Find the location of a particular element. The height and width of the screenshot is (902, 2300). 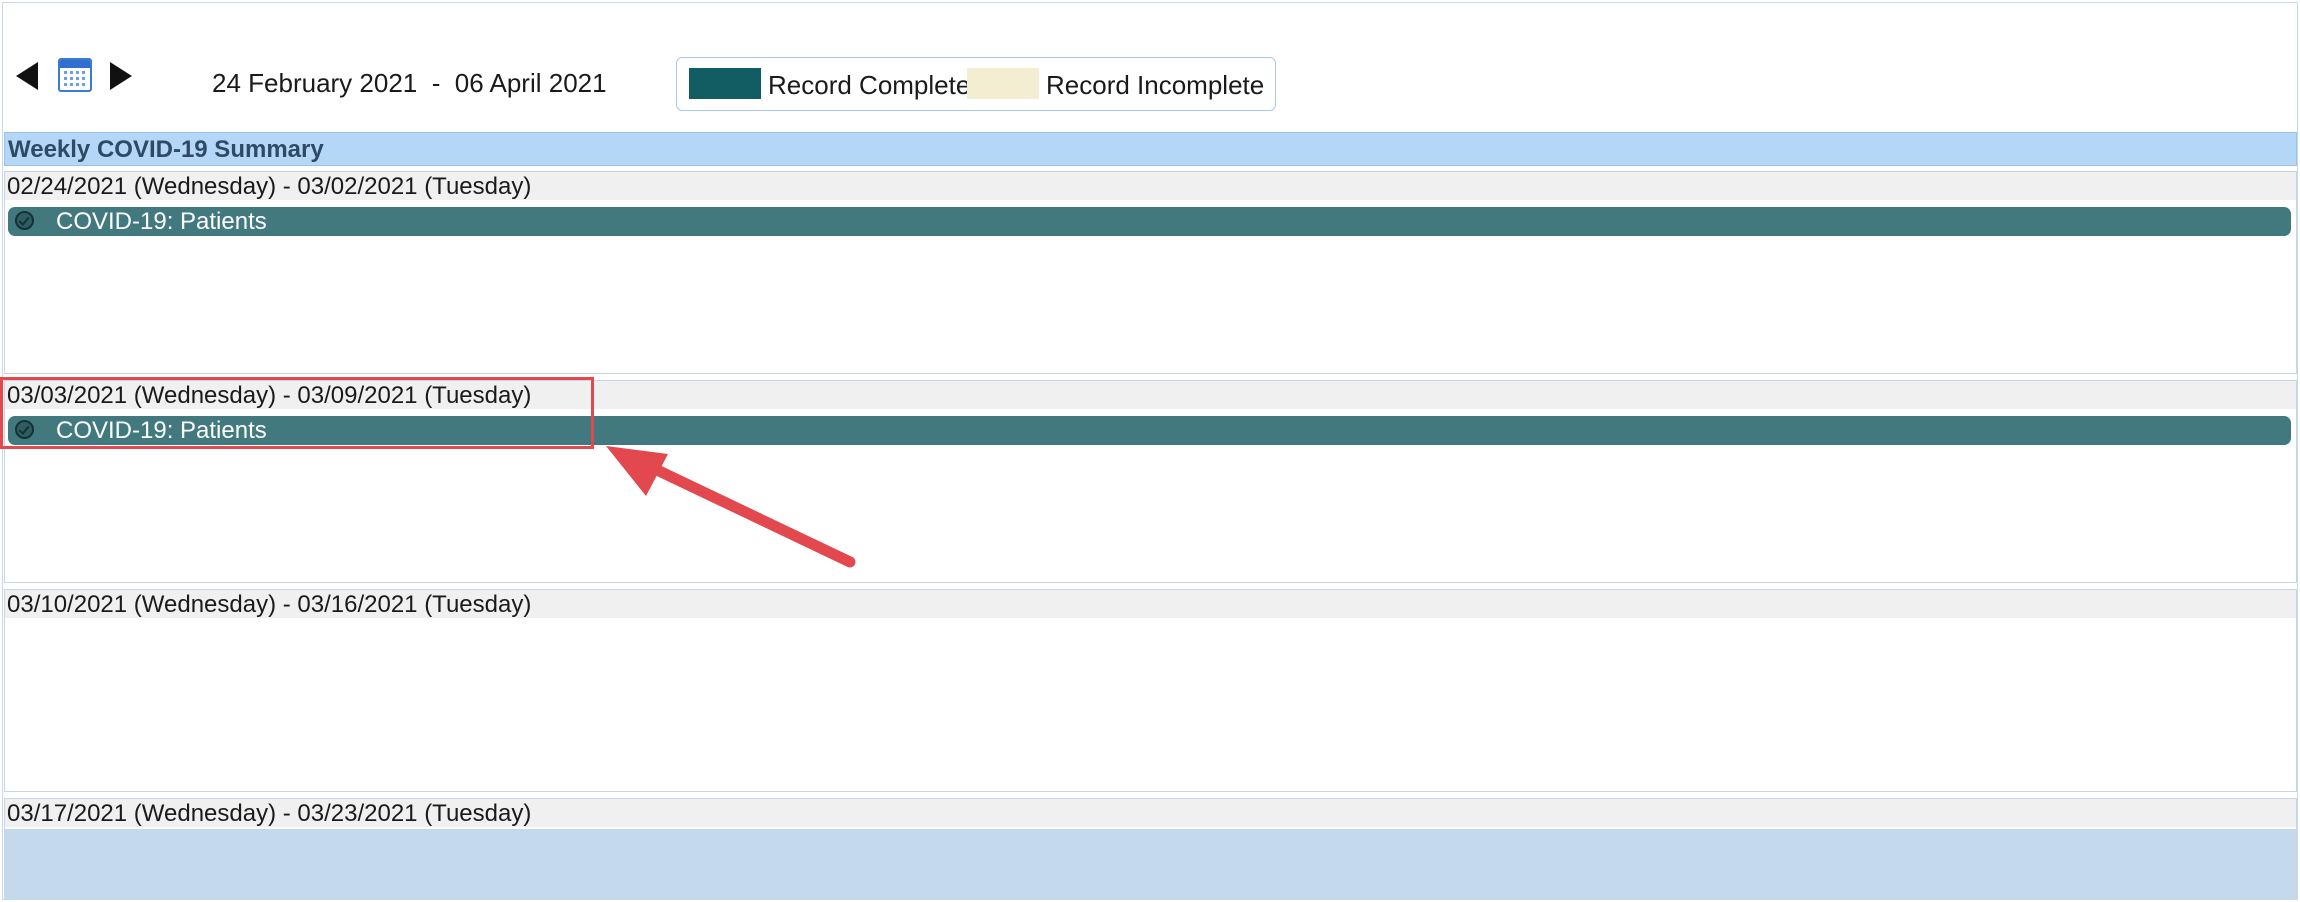

annotation-arrow-icon is located at coordinates (731, 507).